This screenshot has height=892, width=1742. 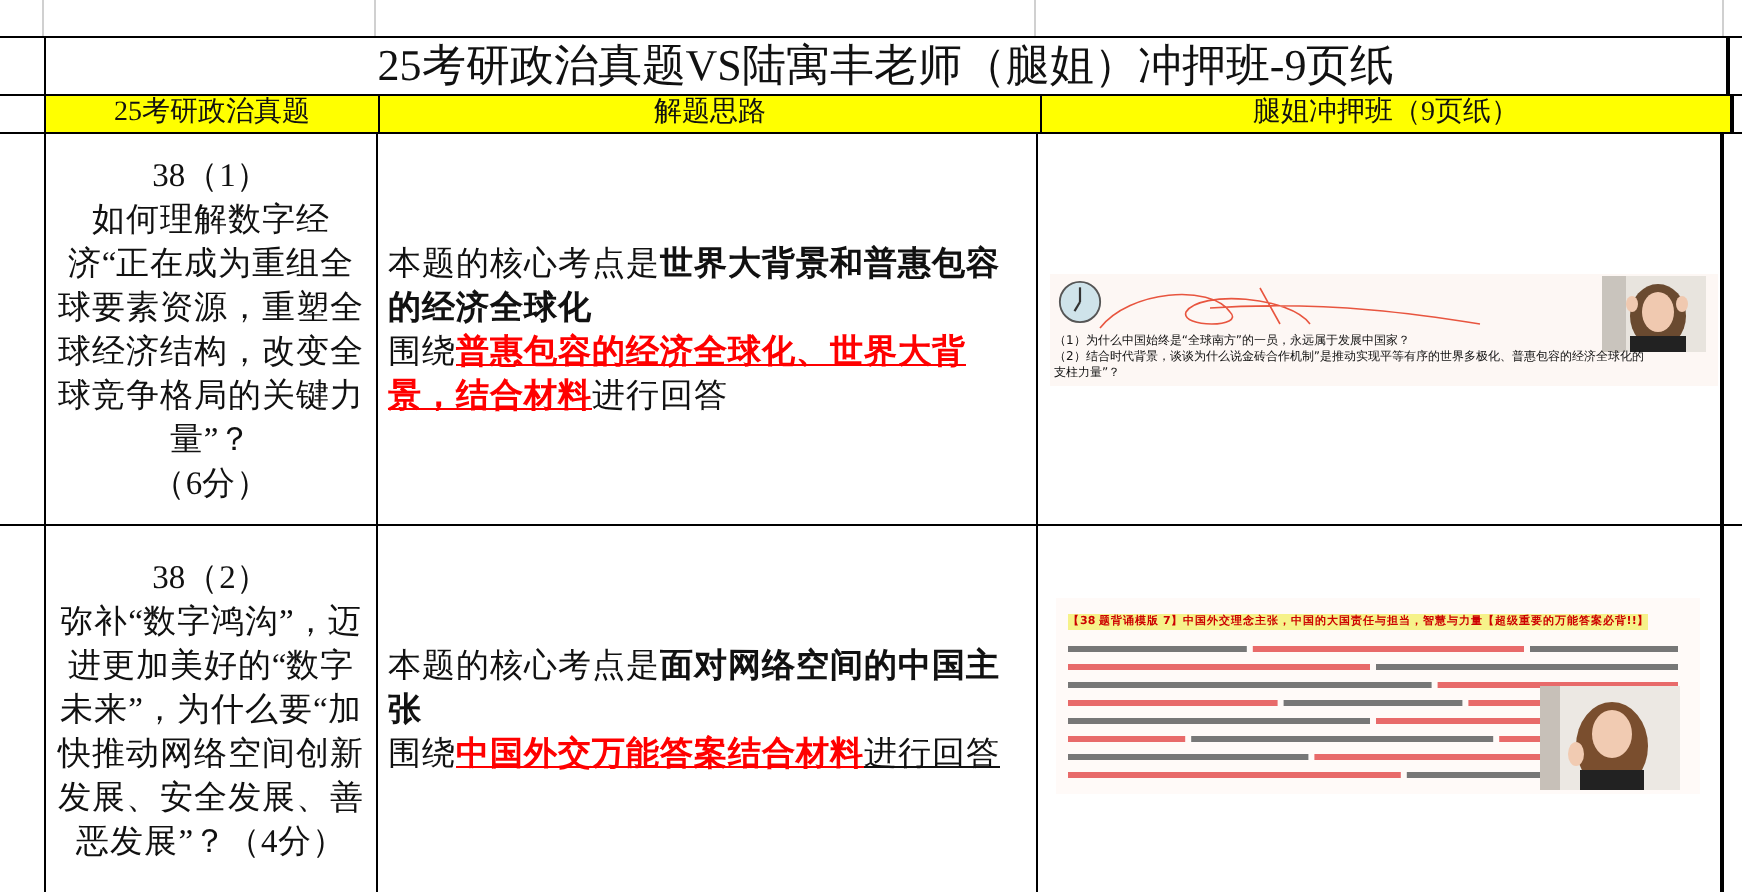 I want to click on question-number: 38（2）, so click(x=211, y=577).